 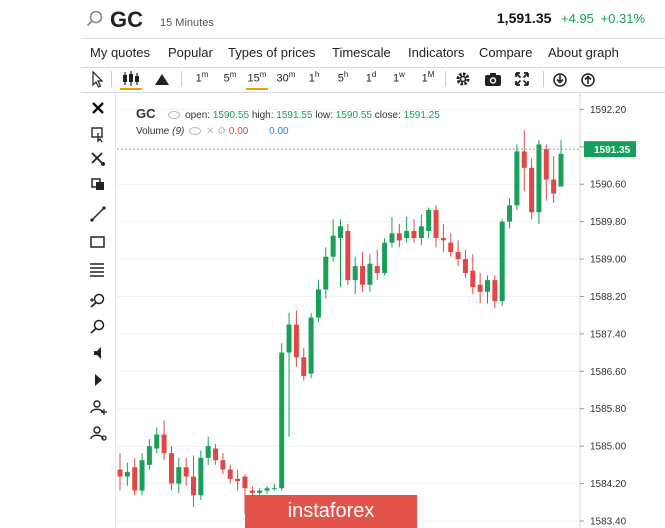 What do you see at coordinates (221, 131) in the screenshot?
I see `settings-icon: ⚙` at bounding box center [221, 131].